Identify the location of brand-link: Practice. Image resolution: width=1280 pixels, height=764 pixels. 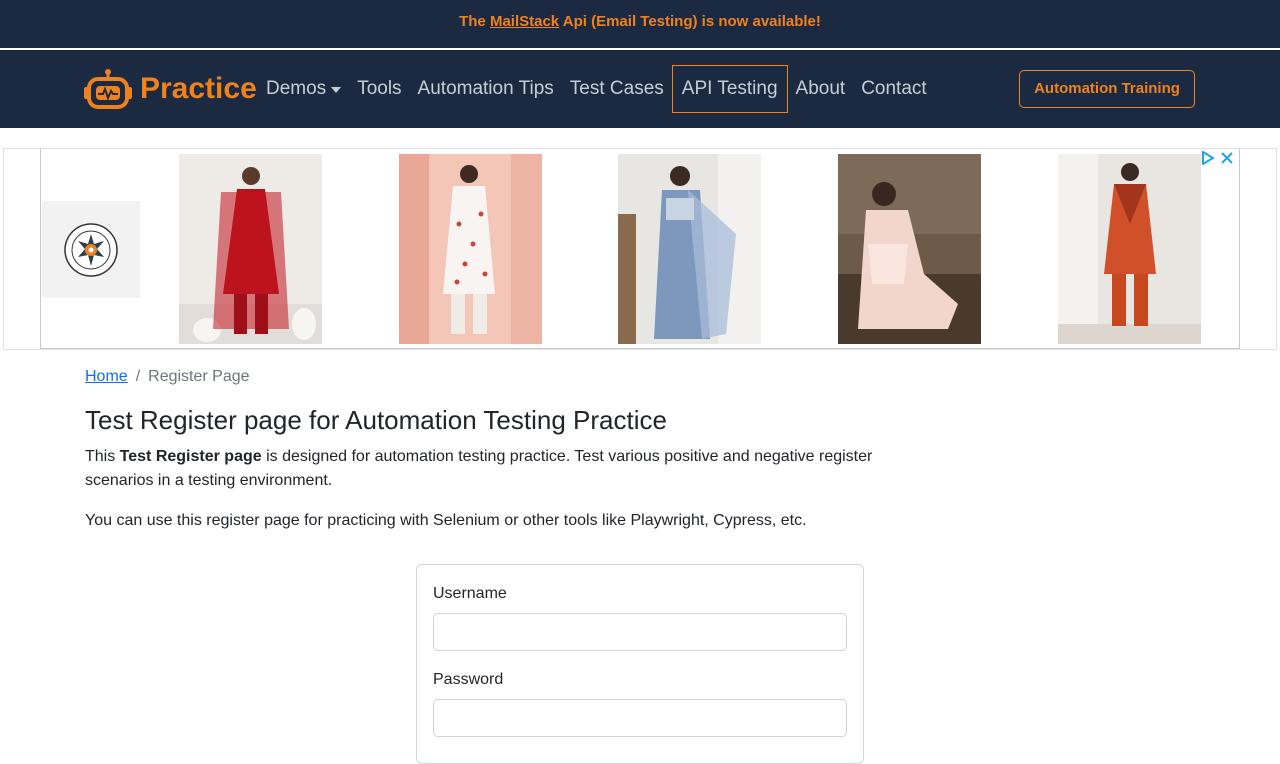
(170, 89).